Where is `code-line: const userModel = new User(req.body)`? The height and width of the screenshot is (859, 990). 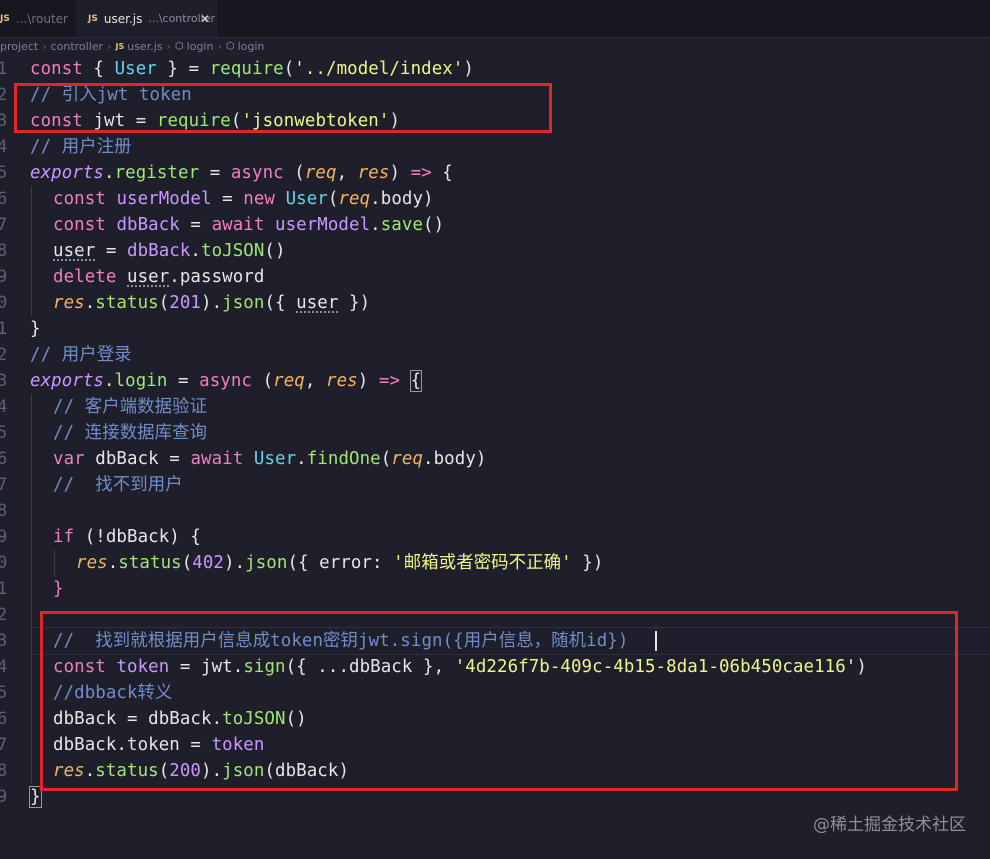 code-line: const userModel = new User(req.body) is located at coordinates (243, 199).